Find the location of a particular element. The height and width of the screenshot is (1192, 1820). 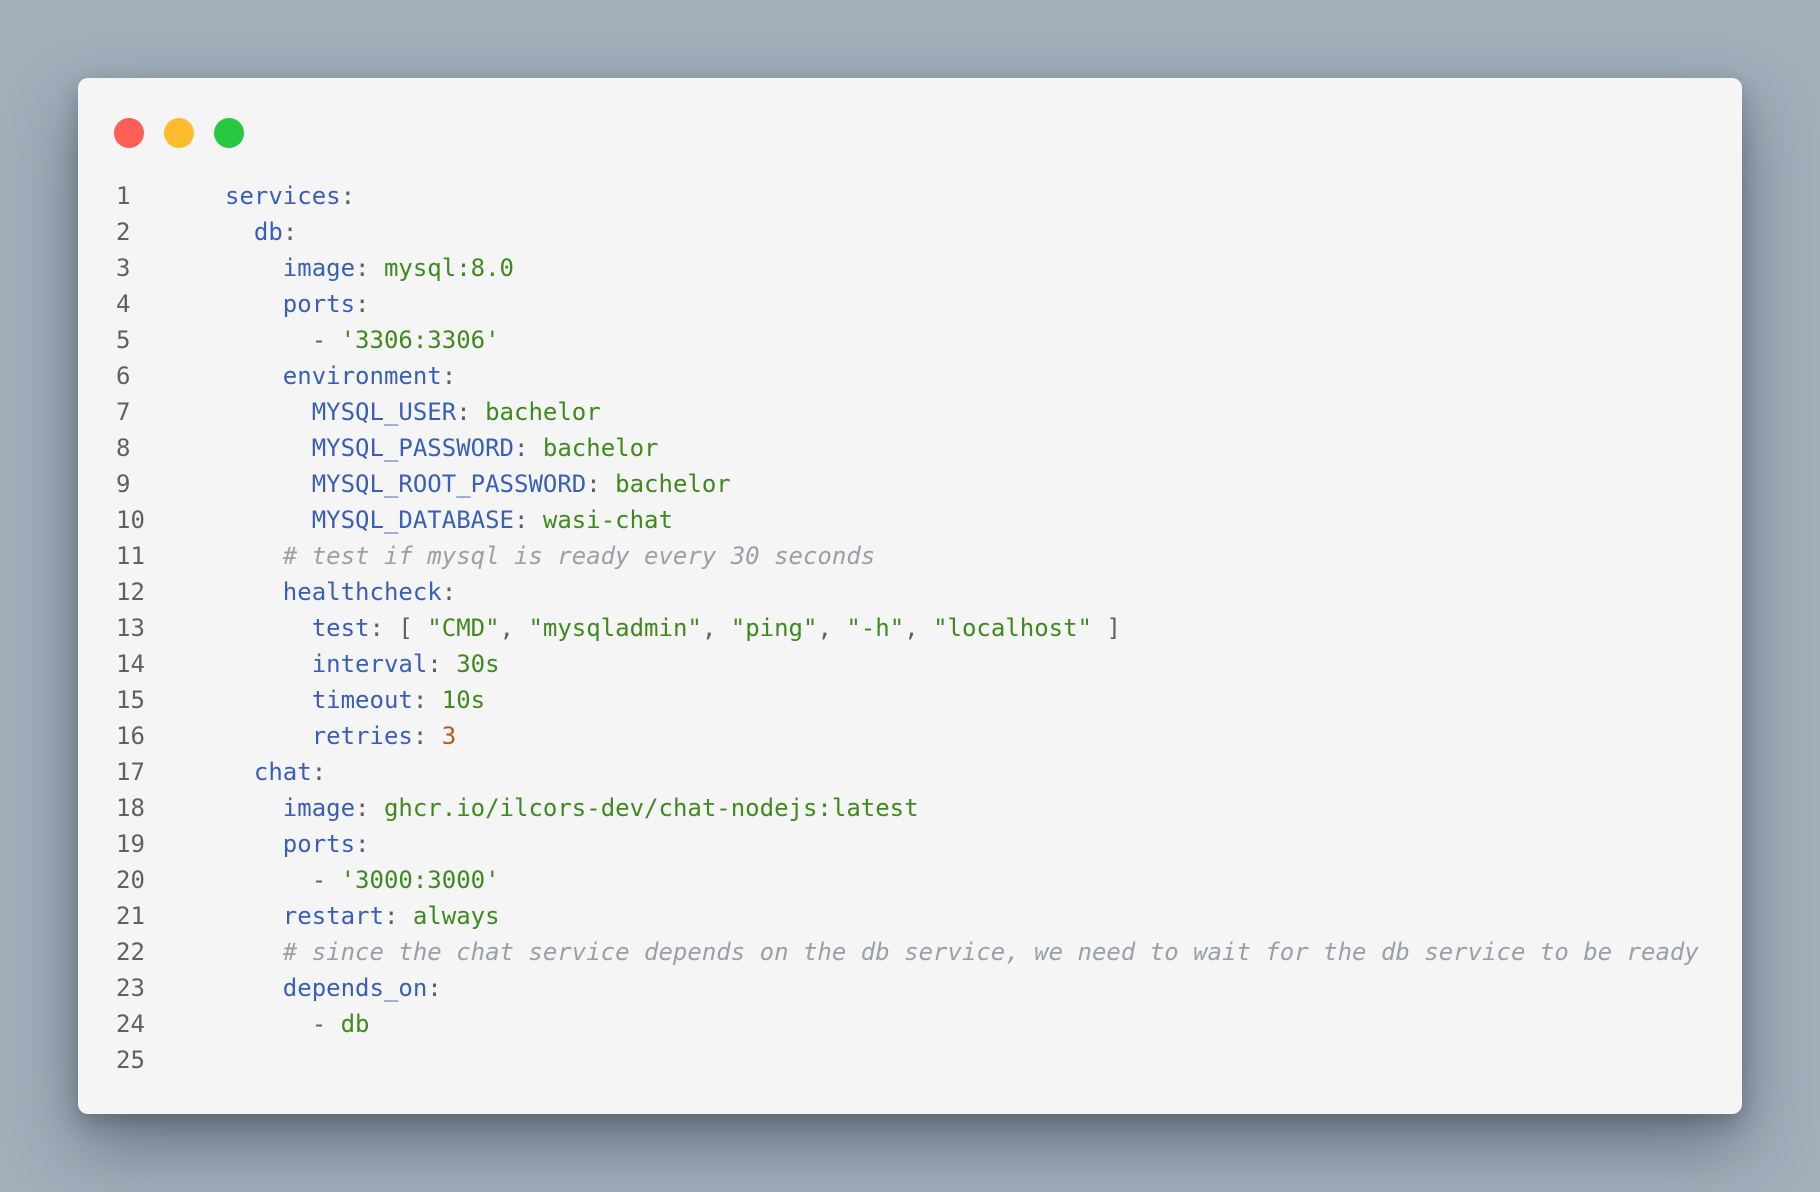

line-number: 5 is located at coordinates (123, 340).